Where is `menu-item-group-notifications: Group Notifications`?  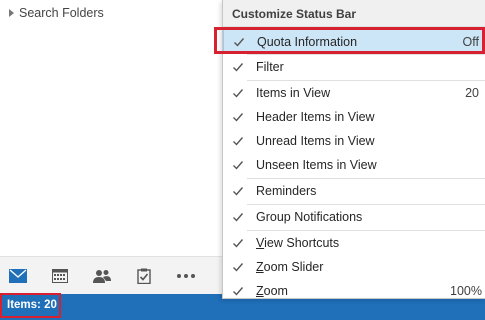
menu-item-group-notifications: Group Notifications is located at coordinates (354, 217).